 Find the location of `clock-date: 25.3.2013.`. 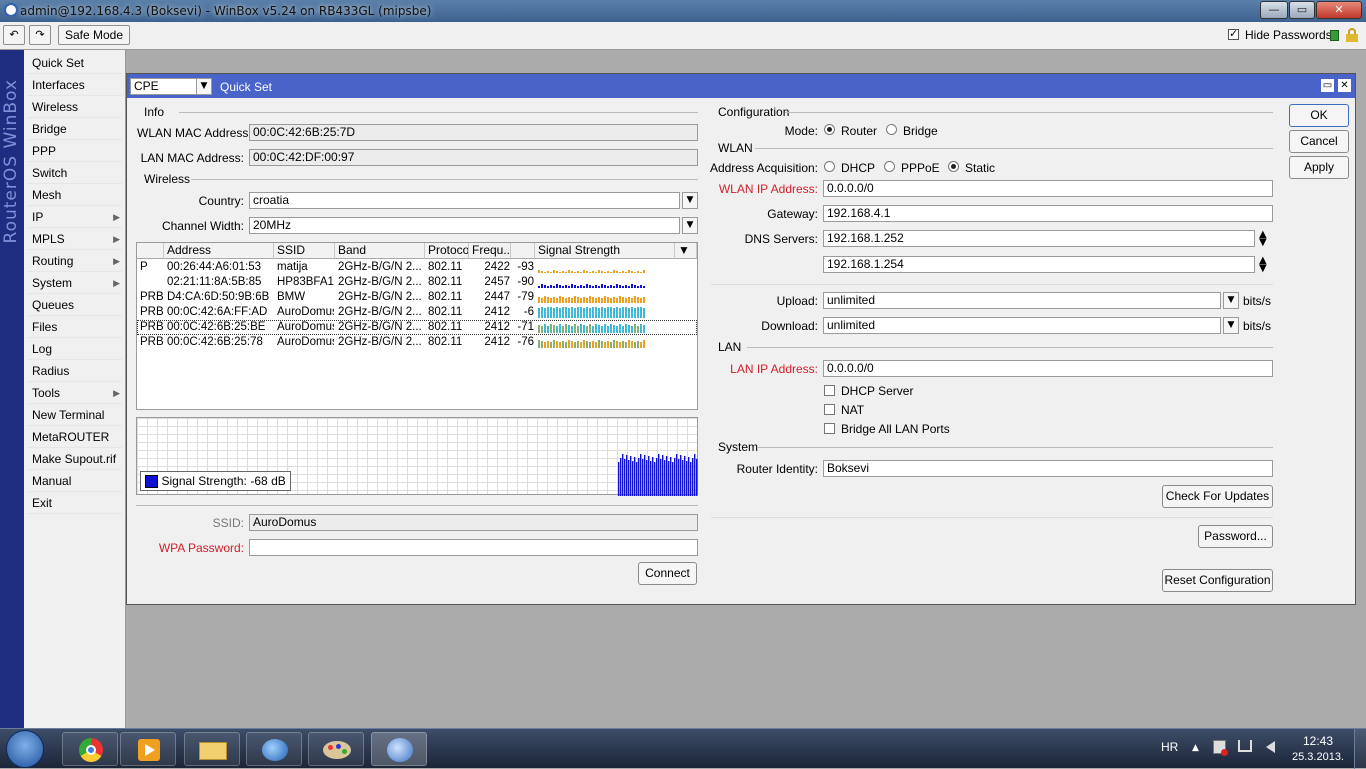

clock-date: 25.3.2013. is located at coordinates (1318, 757).